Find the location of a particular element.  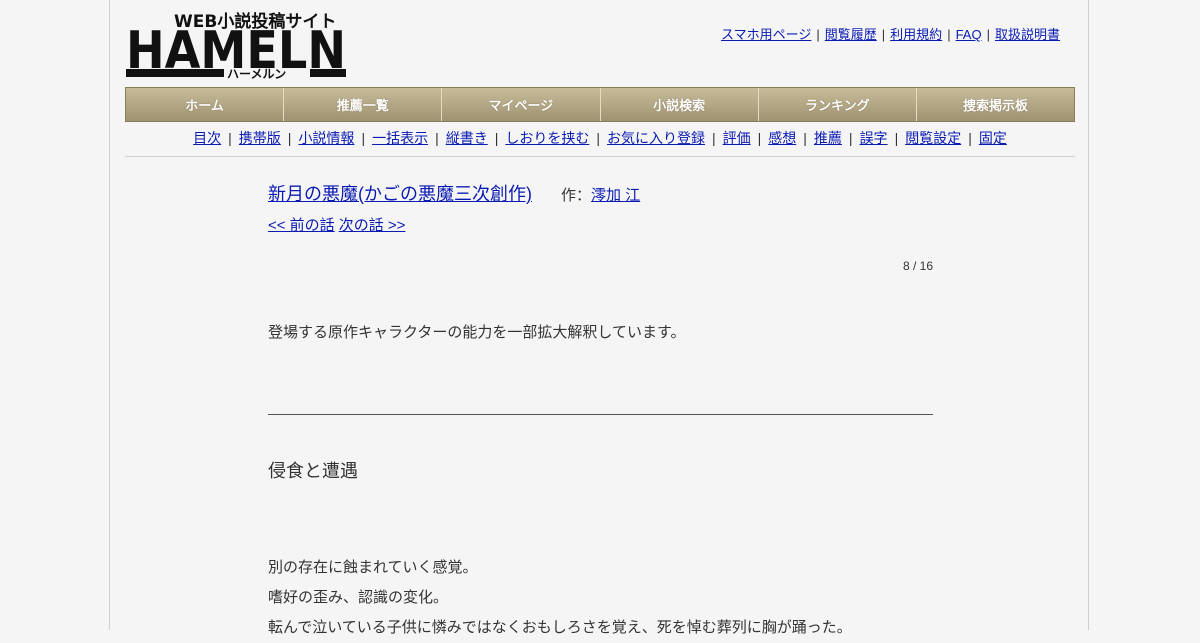

page-count: 8 / 16 is located at coordinates (917, 266).